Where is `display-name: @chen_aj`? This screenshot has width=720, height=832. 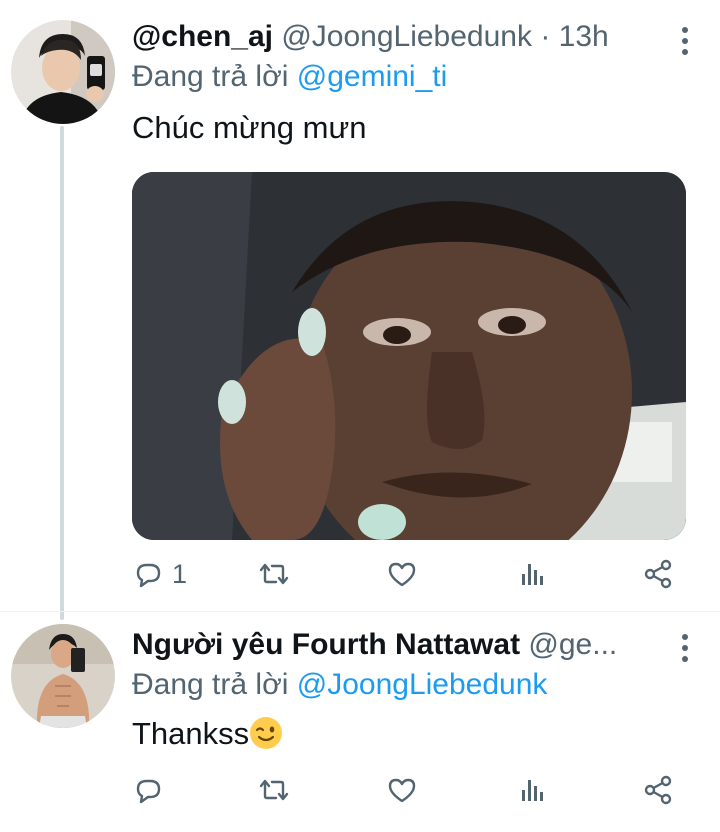 display-name: @chen_aj is located at coordinates (202, 36).